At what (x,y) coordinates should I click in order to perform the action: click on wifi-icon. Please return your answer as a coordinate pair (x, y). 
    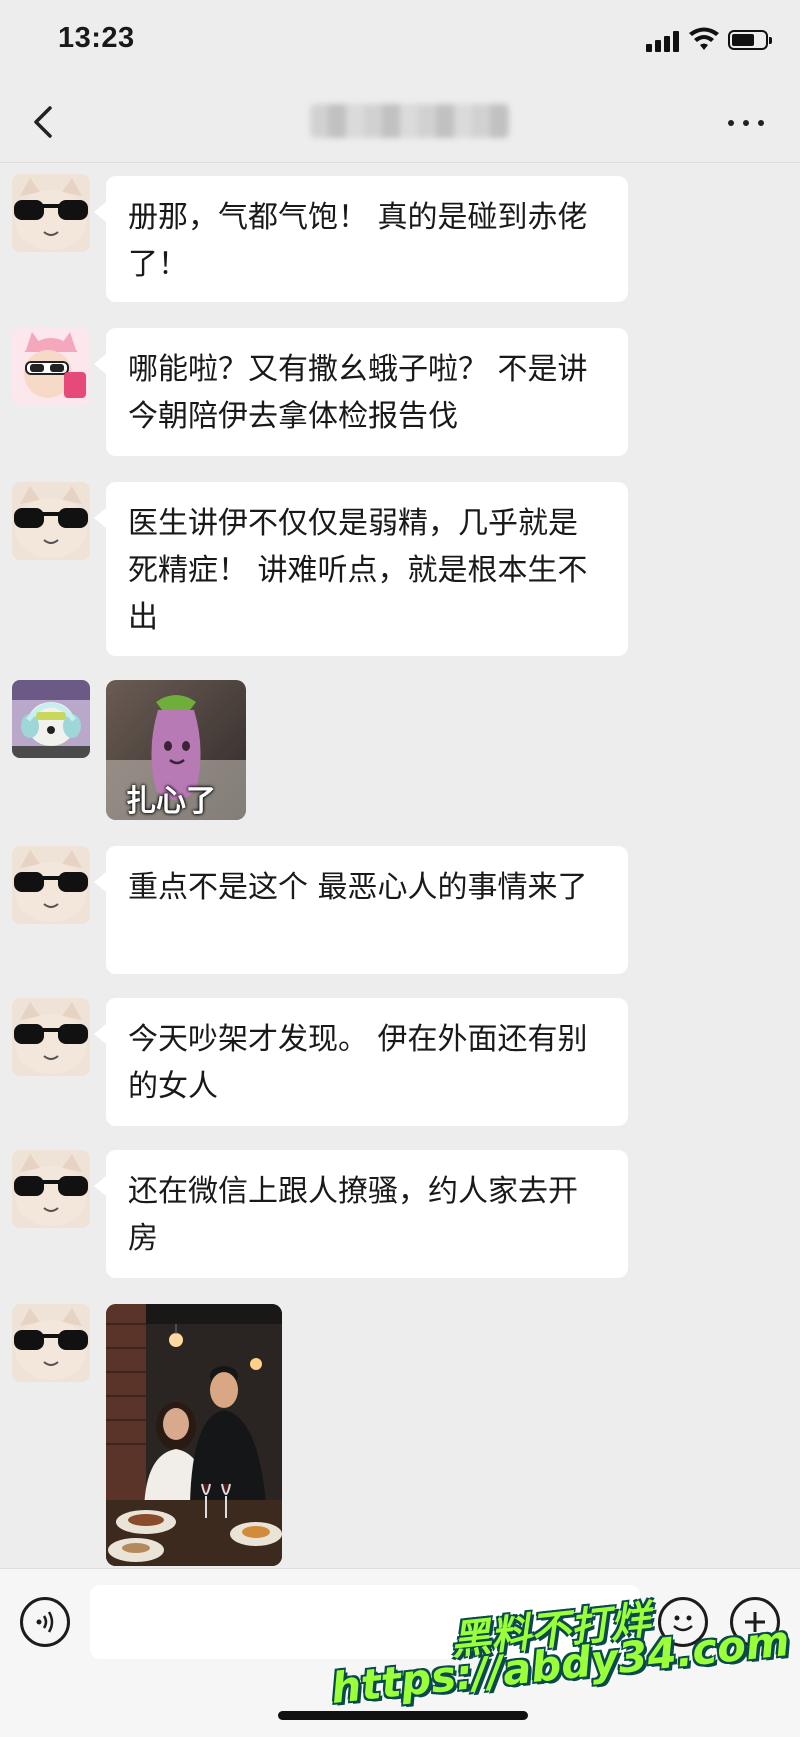
    Looking at the image, I should click on (704, 38).